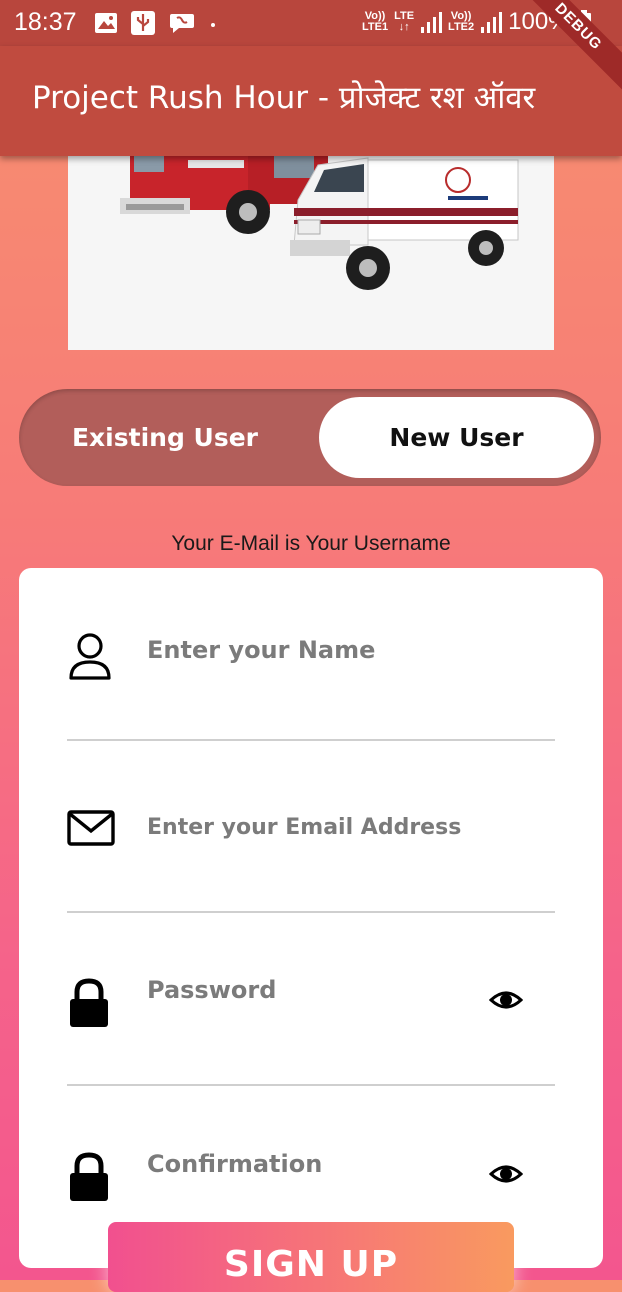  Describe the element at coordinates (404, 27) in the screenshot. I see `lte-arrows: ↓↑` at that location.